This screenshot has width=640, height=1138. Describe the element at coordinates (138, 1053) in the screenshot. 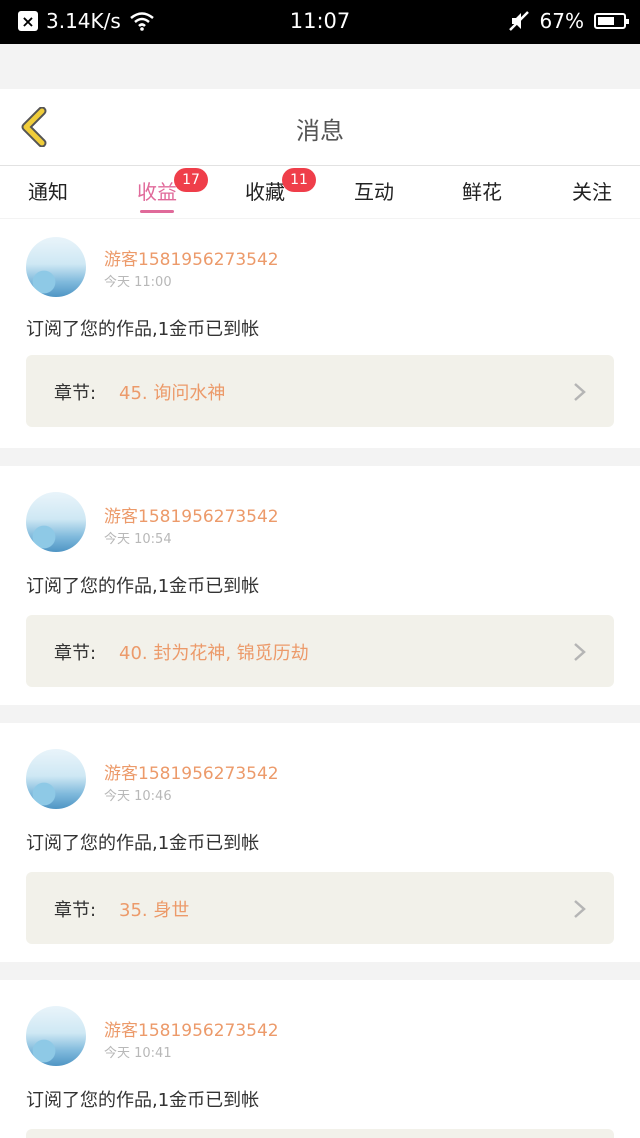

I see `timestamp: 今天 10:41` at that location.